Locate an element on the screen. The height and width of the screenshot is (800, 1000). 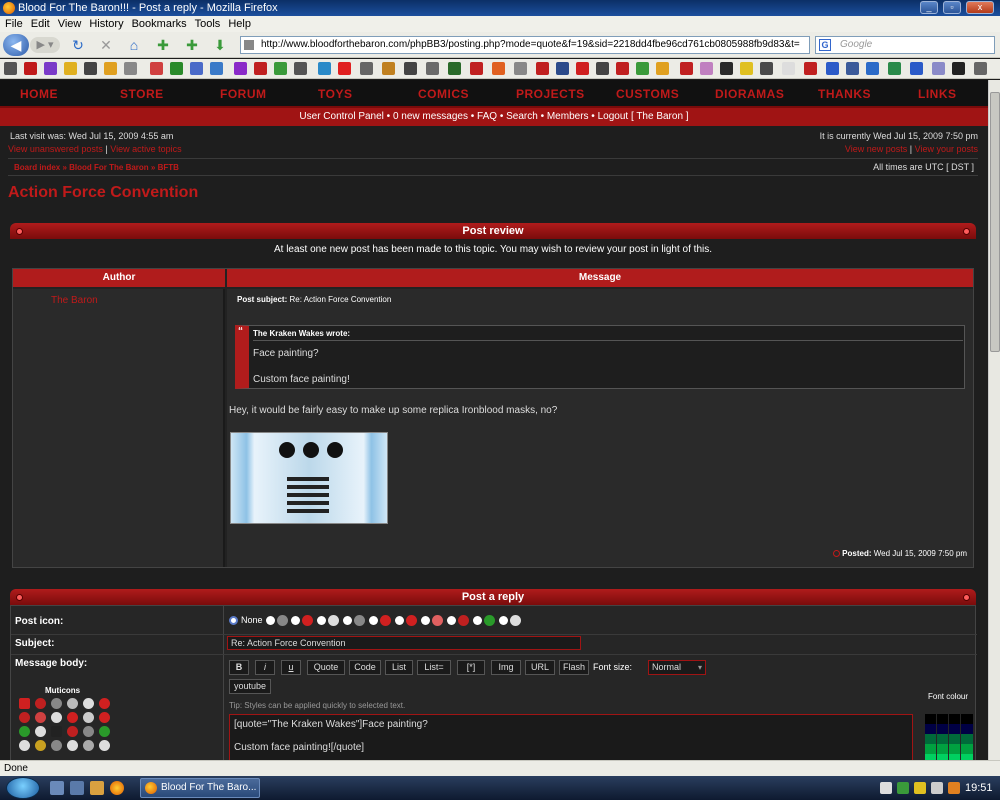
vertical-scrollbar is located at coordinates (994, 420).